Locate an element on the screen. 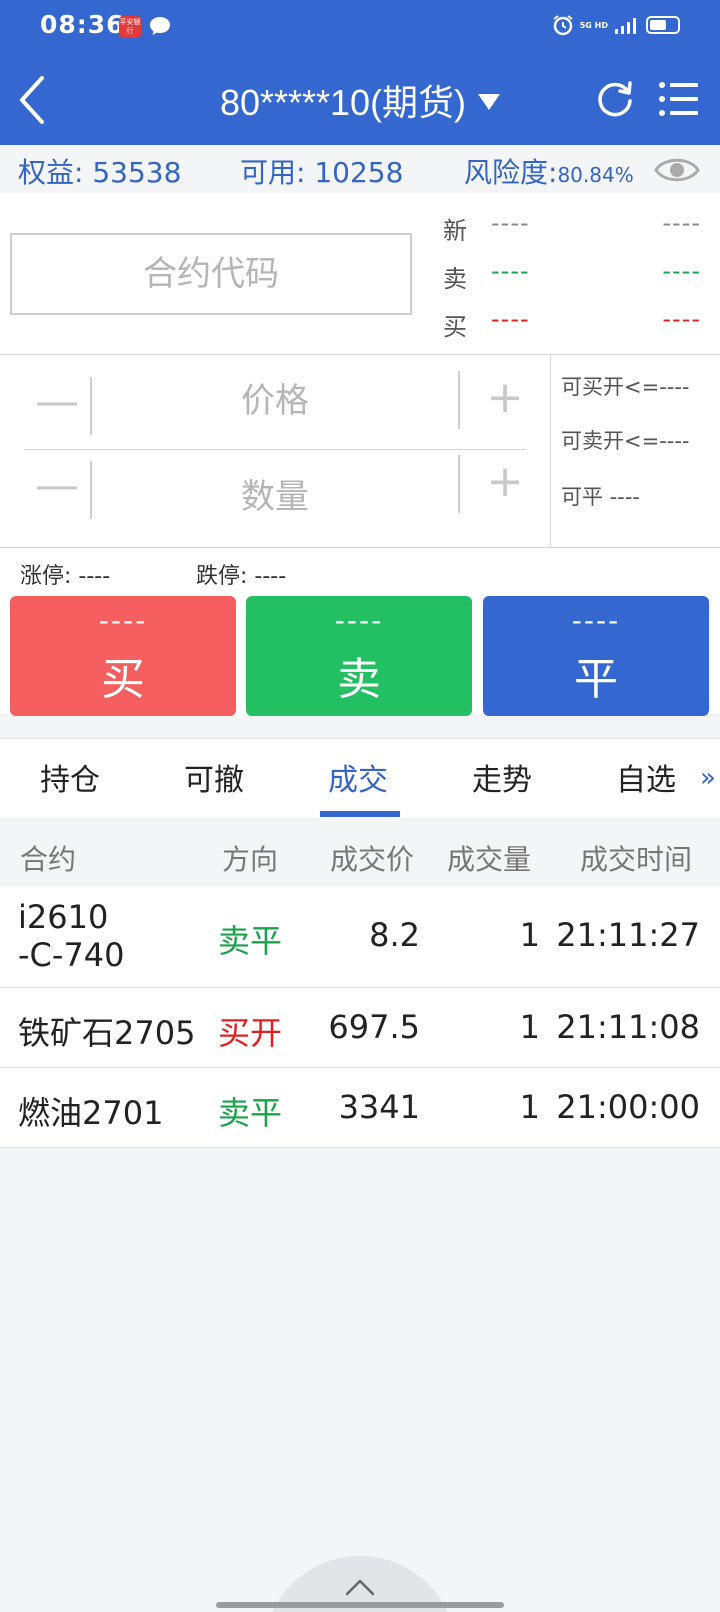 This screenshot has height=1612, width=720. eye-icon is located at coordinates (677, 170).